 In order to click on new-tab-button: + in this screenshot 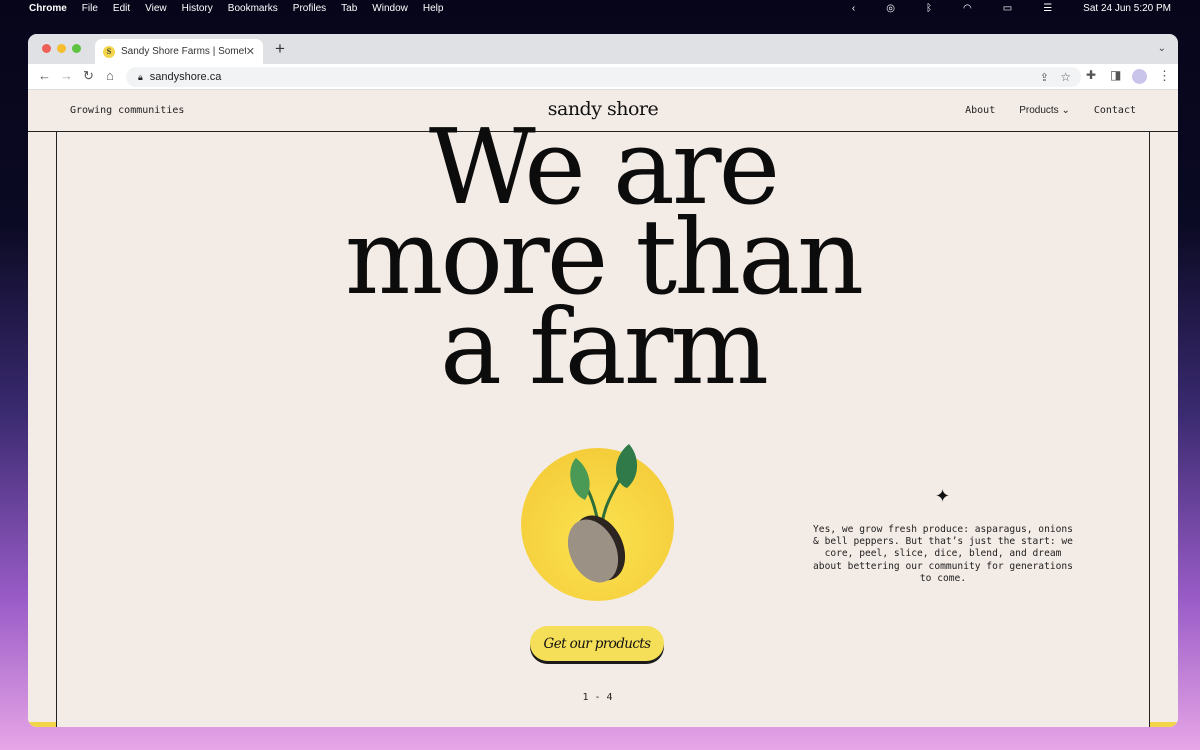, I will do `click(280, 49)`.